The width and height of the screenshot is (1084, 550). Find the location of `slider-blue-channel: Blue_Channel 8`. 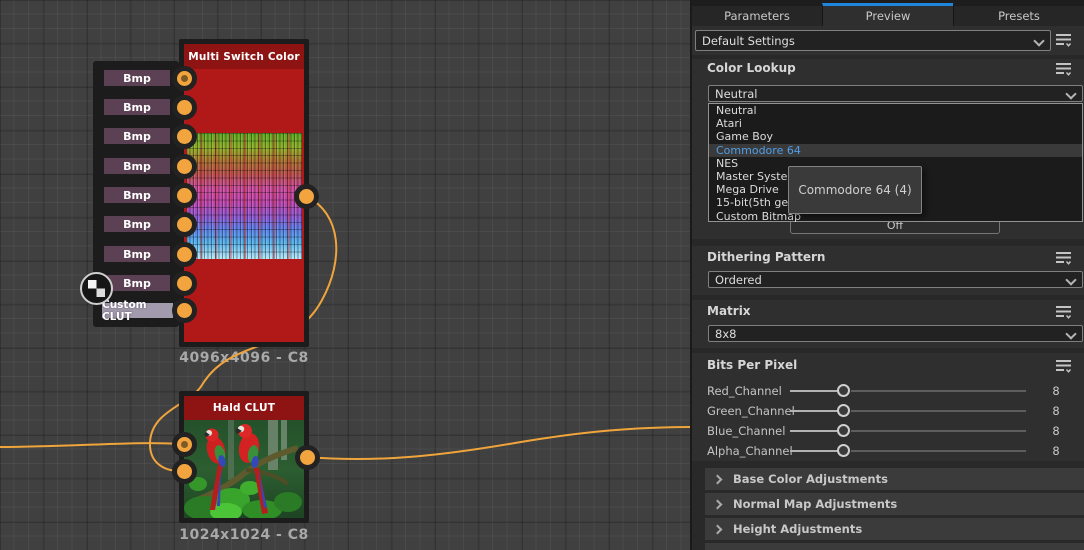

slider-blue-channel: Blue_Channel 8 is located at coordinates (888, 431).